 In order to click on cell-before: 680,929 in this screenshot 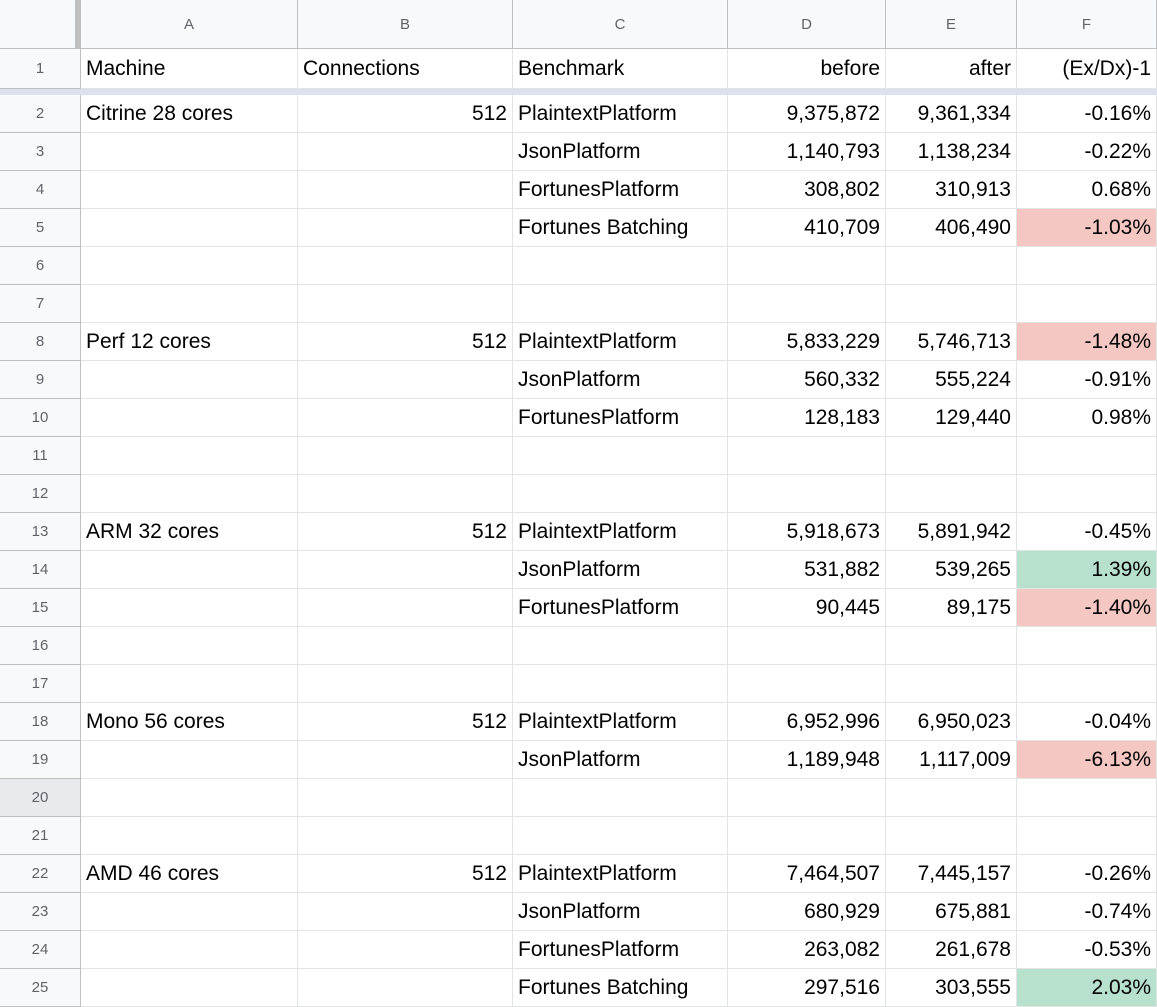, I will do `click(807, 912)`.